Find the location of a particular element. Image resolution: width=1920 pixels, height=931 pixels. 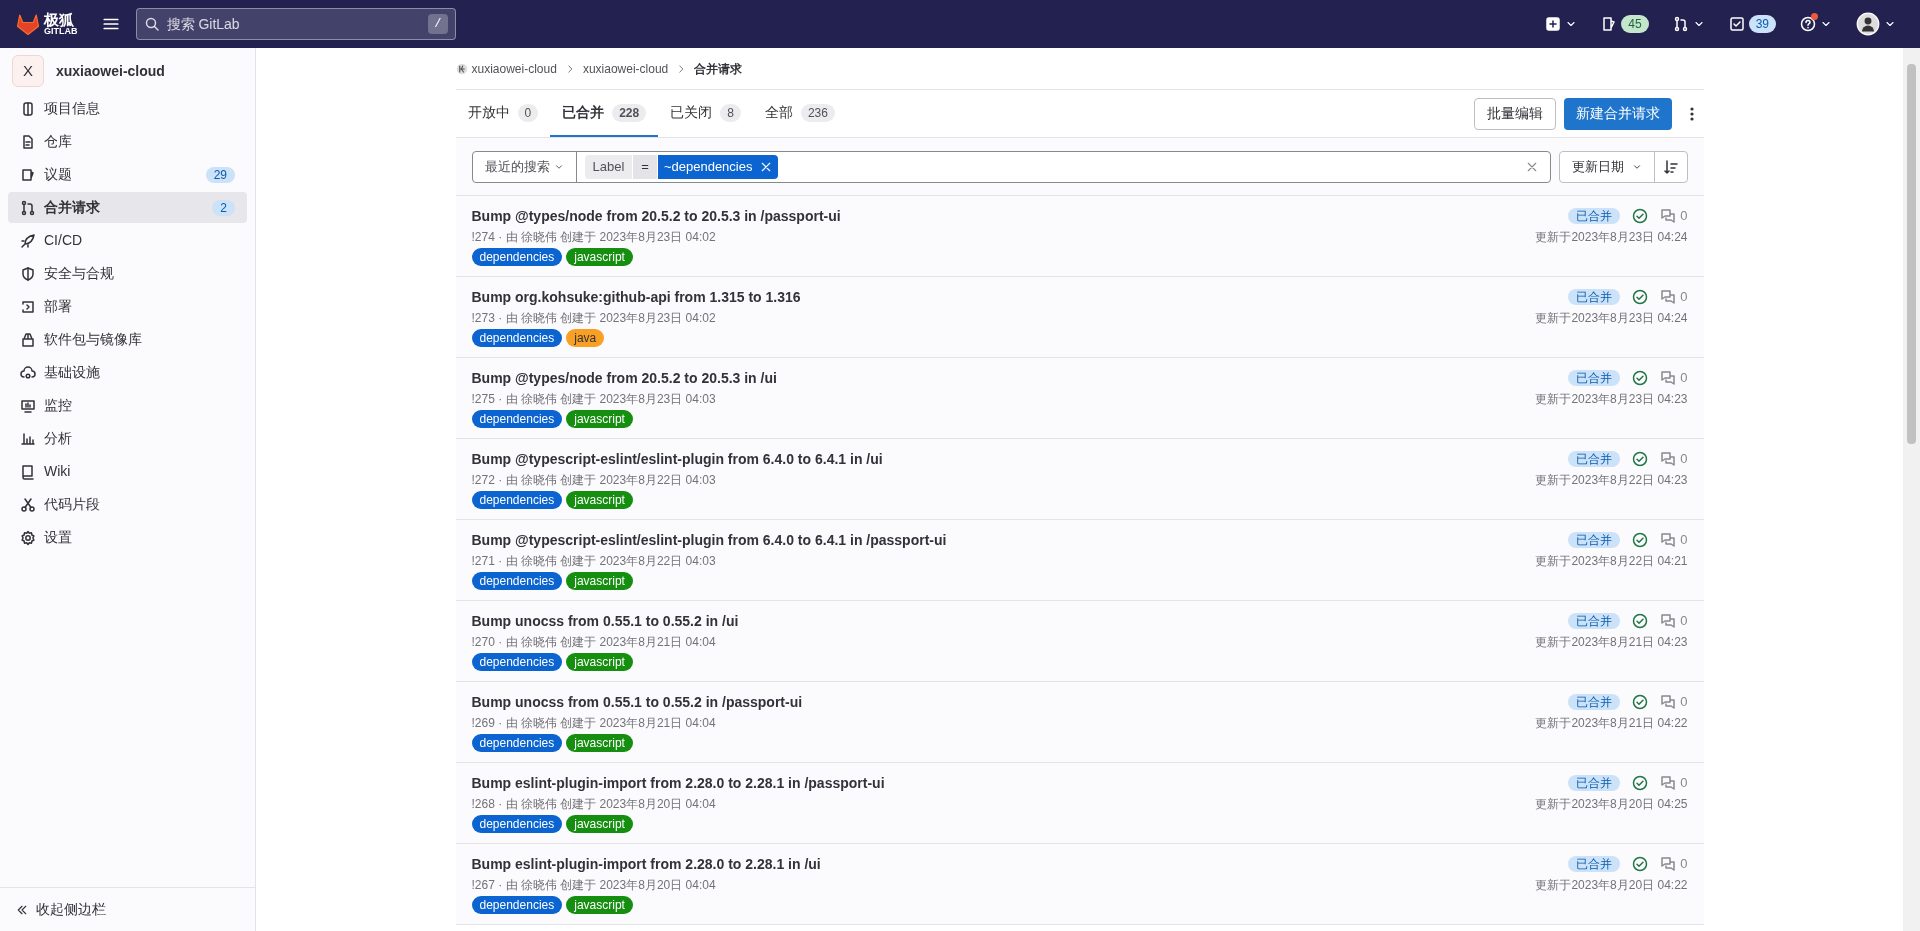

sidebar-item: 分析 is located at coordinates (127, 438).